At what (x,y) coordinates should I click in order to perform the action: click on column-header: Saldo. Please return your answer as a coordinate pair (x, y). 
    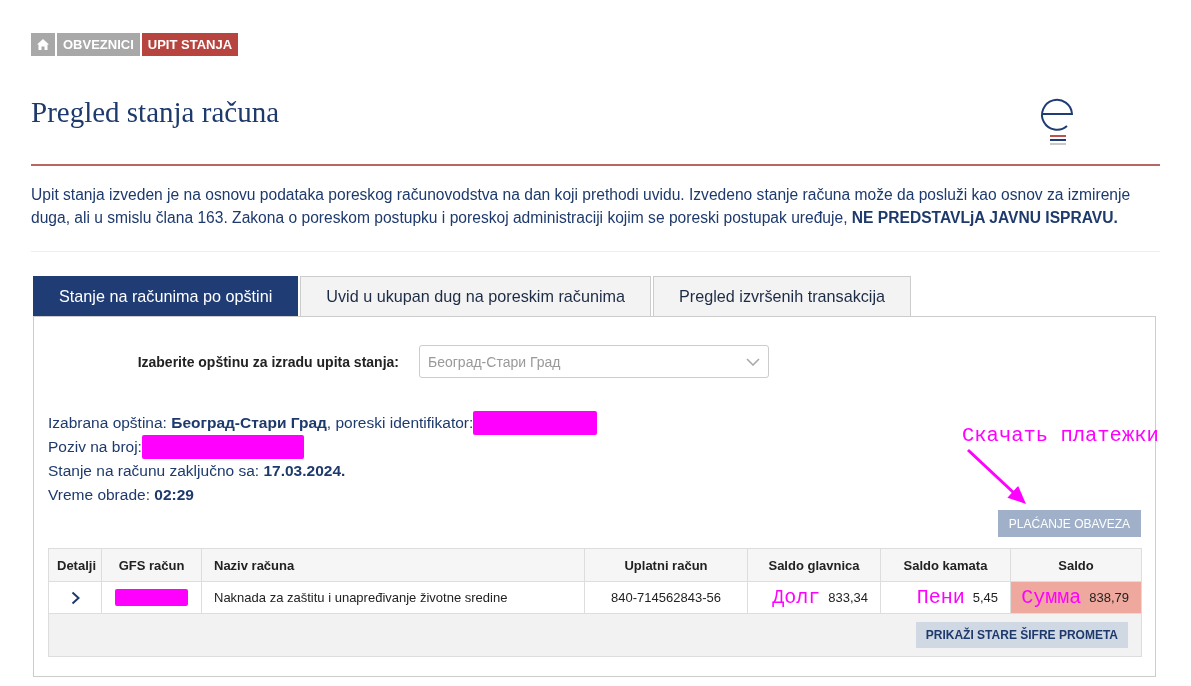
    Looking at the image, I should click on (1076, 565).